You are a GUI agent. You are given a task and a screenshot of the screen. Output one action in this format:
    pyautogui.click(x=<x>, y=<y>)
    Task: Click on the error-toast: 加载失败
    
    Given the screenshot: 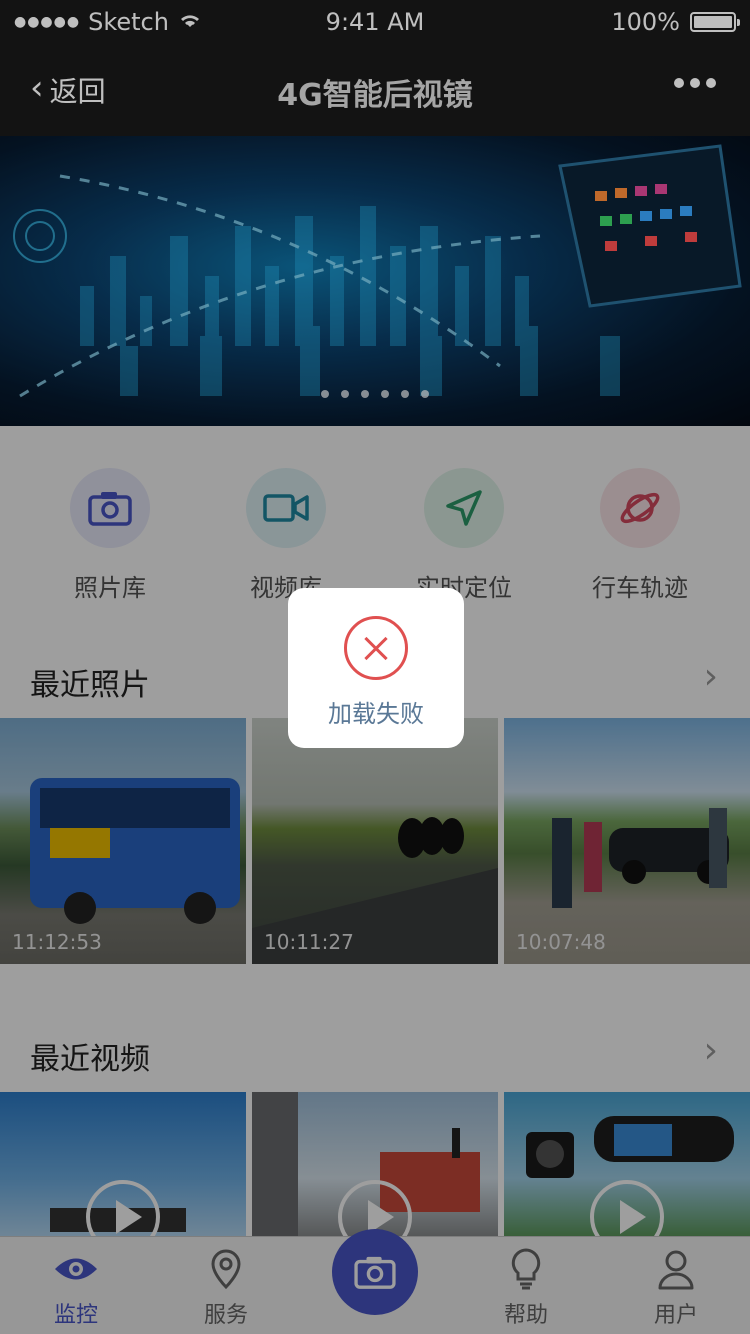 What is the action you would take?
    pyautogui.click(x=376, y=668)
    